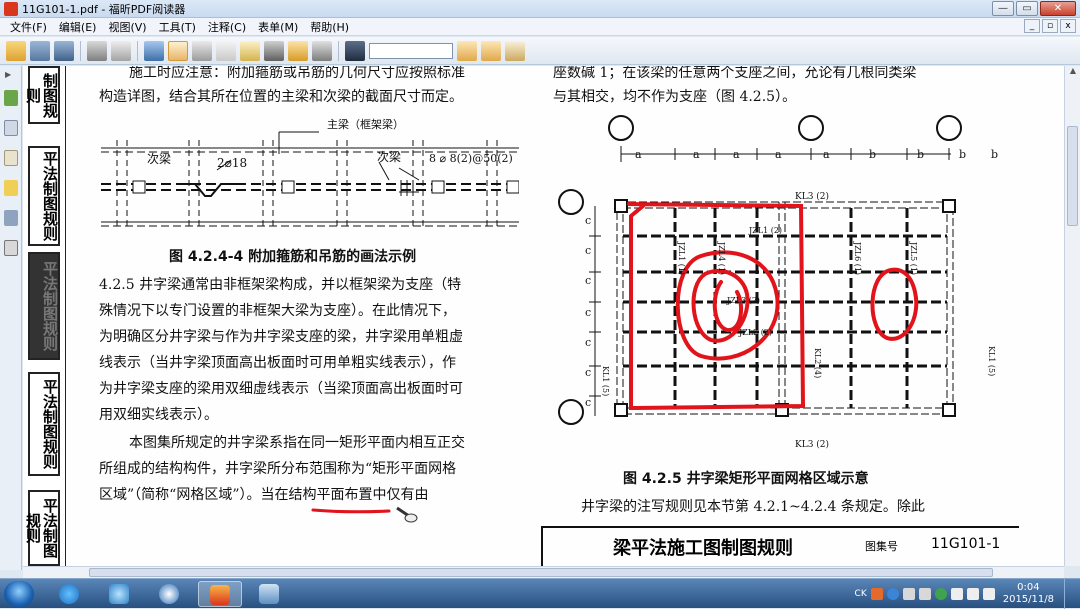  I want to click on email-icon, so click(121, 50).